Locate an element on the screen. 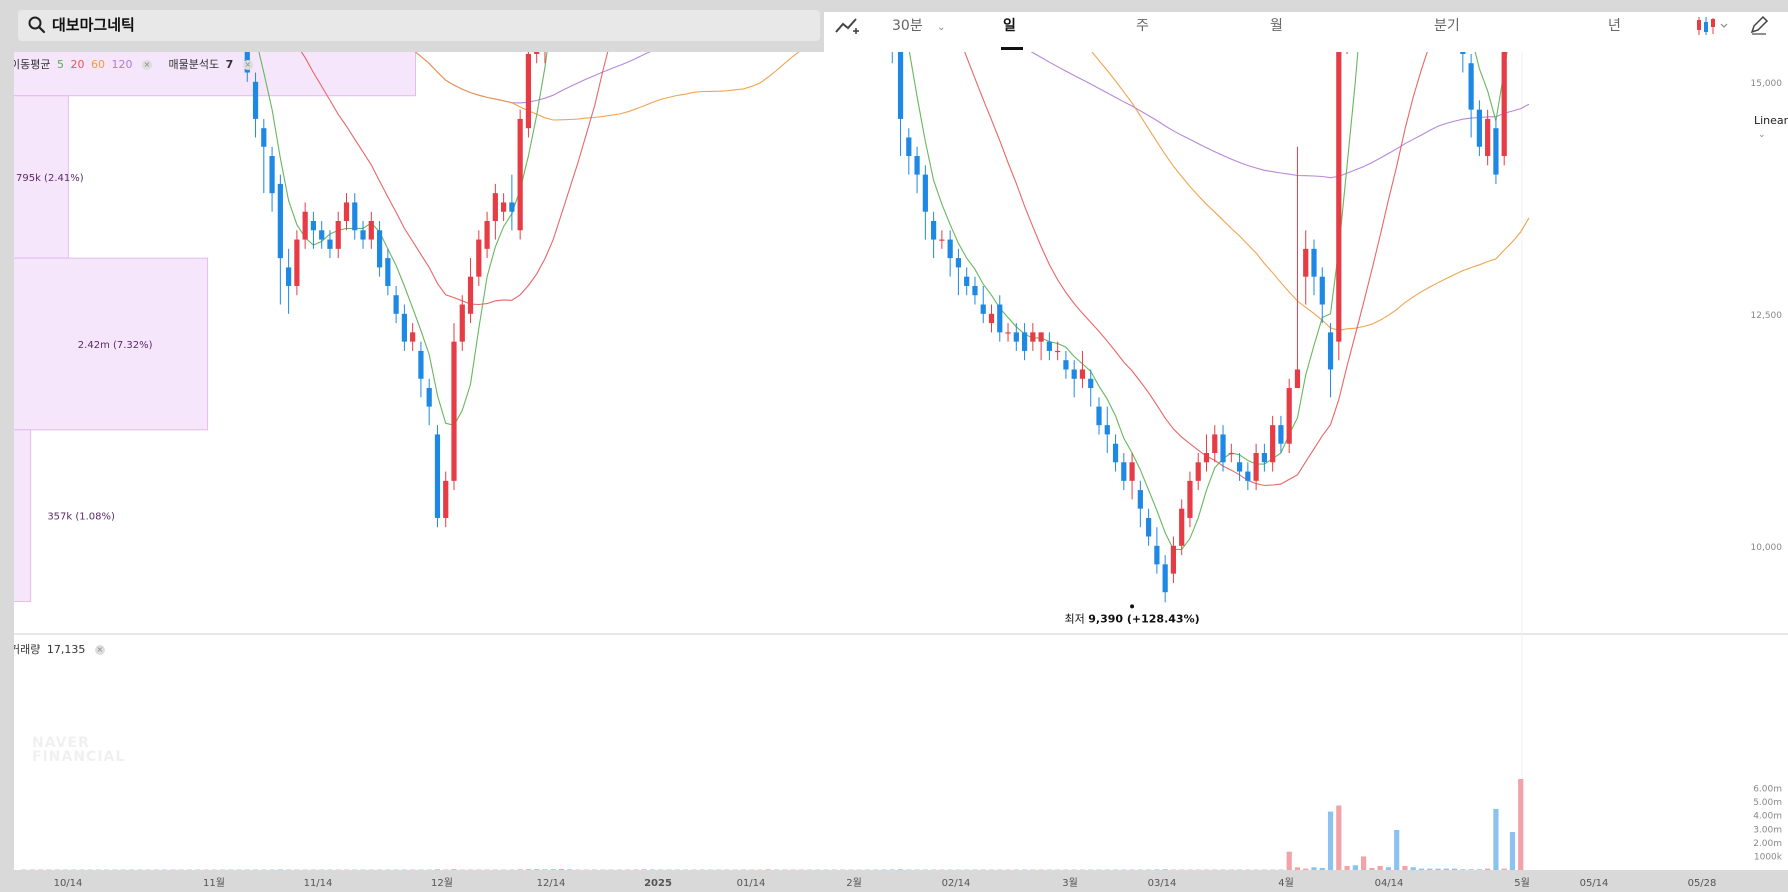  interval-label: 30분 is located at coordinates (907, 26).